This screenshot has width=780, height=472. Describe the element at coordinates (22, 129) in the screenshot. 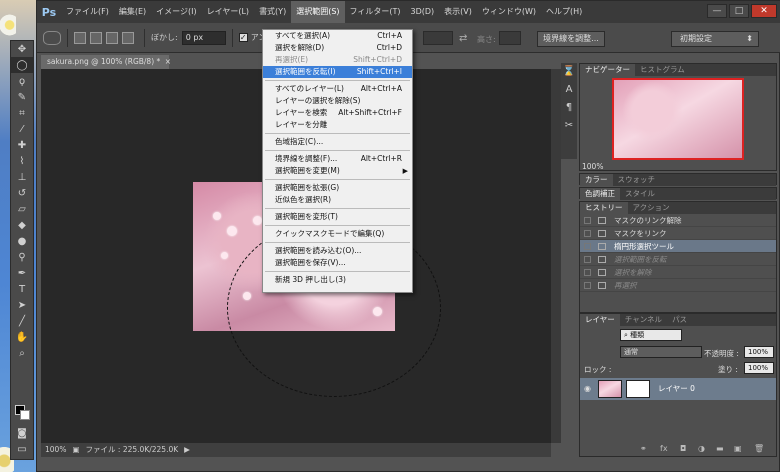

I see `eyedropper-tool-icon: ⁄` at that location.